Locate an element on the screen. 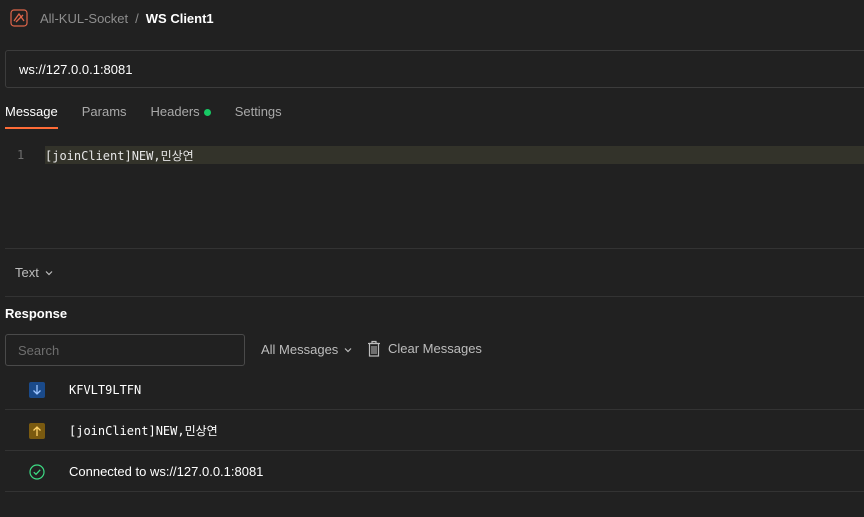 The height and width of the screenshot is (517, 864). message-text: [joinClient]NEW,민상연 is located at coordinates (143, 431).